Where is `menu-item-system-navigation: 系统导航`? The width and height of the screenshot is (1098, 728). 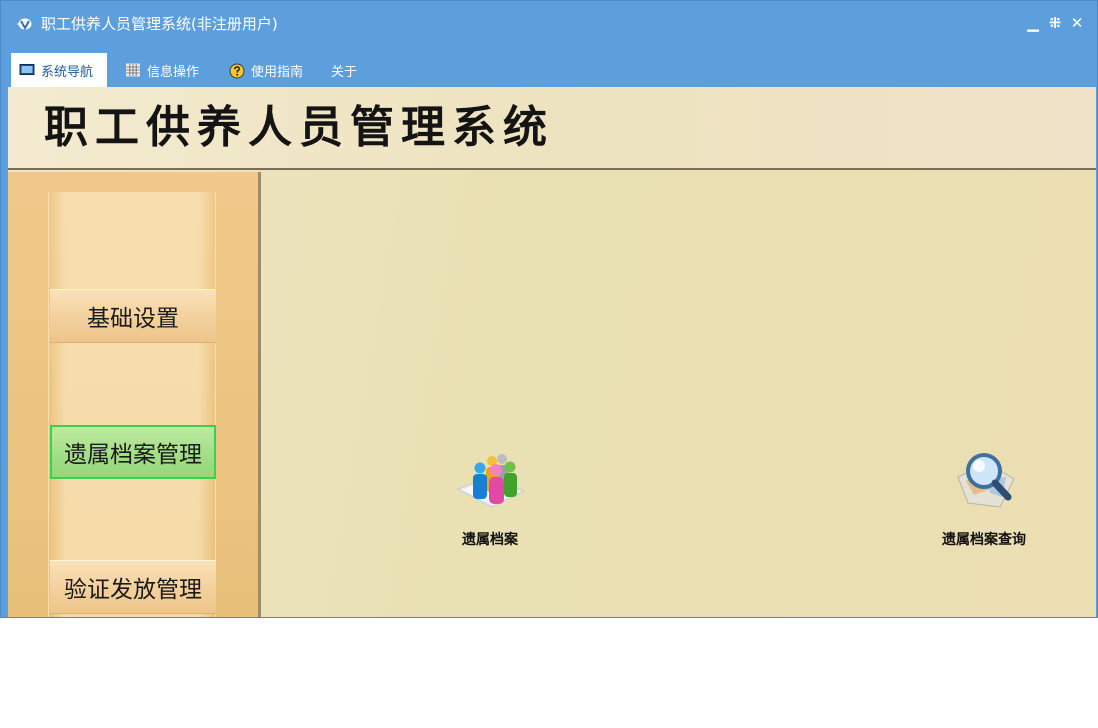
menu-item-system-navigation: 系统导航 is located at coordinates (59, 70).